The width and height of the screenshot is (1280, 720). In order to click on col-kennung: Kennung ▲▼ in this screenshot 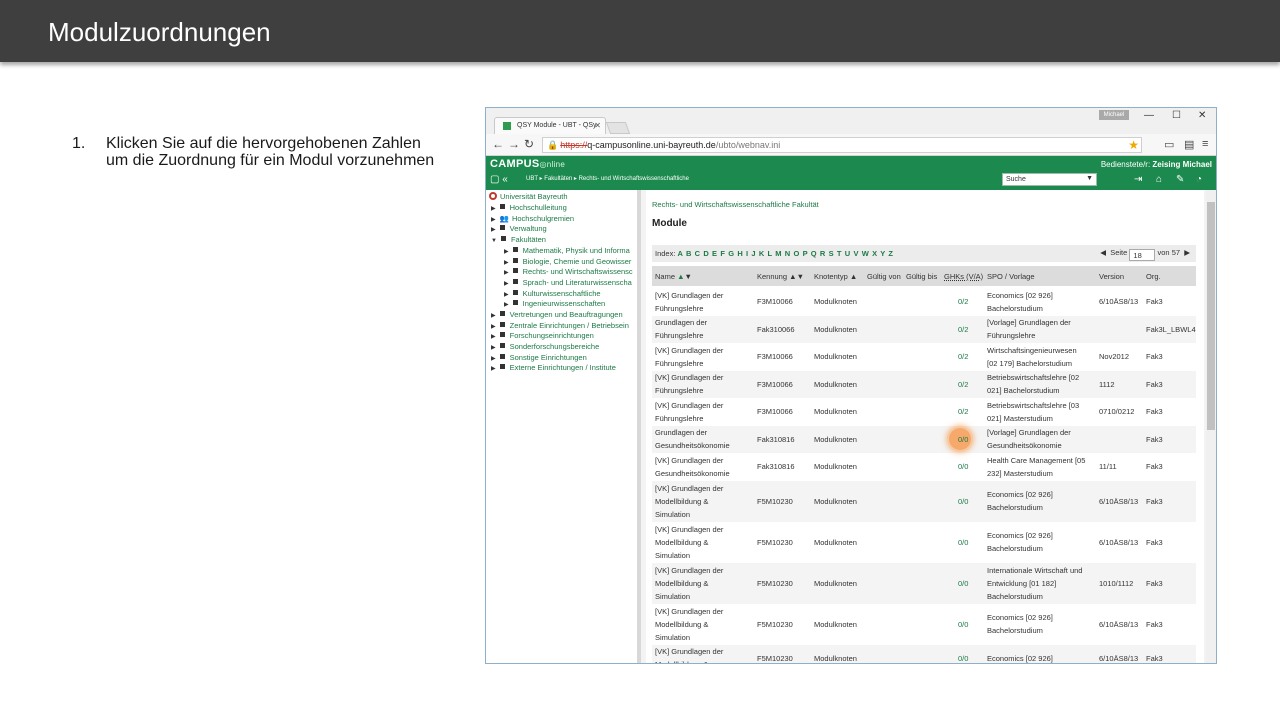, I will do `click(780, 276)`.